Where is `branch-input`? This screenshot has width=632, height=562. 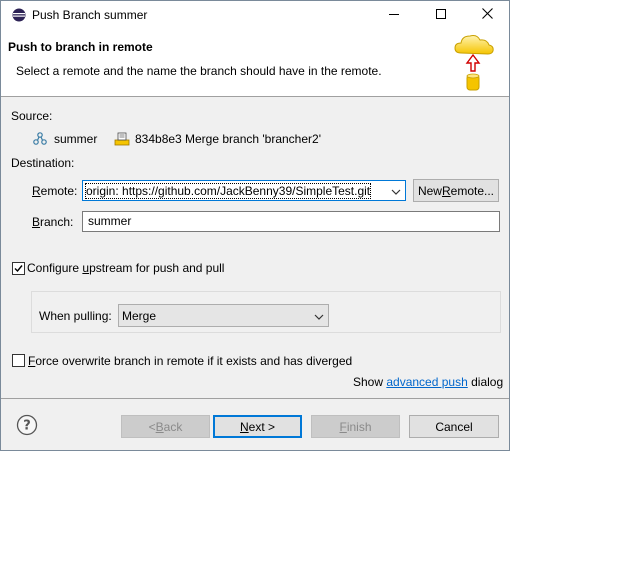
branch-input is located at coordinates (288, 221).